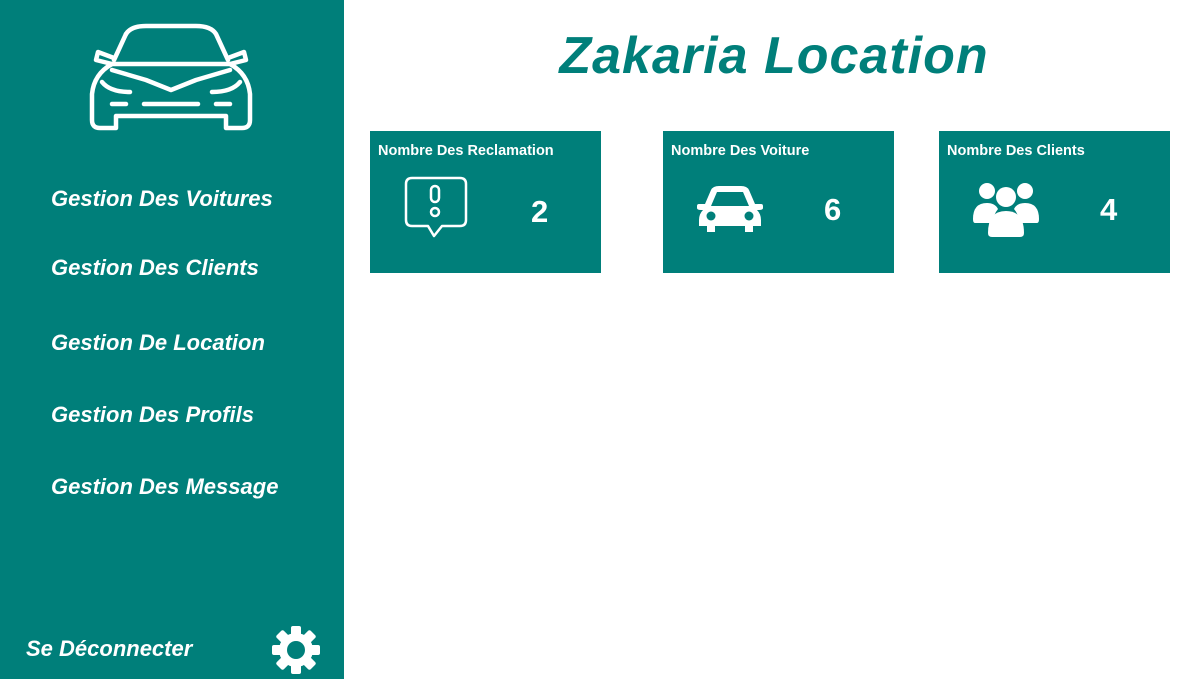 Image resolution: width=1204 pixels, height=679 pixels. I want to click on card-value: 6, so click(833, 209).